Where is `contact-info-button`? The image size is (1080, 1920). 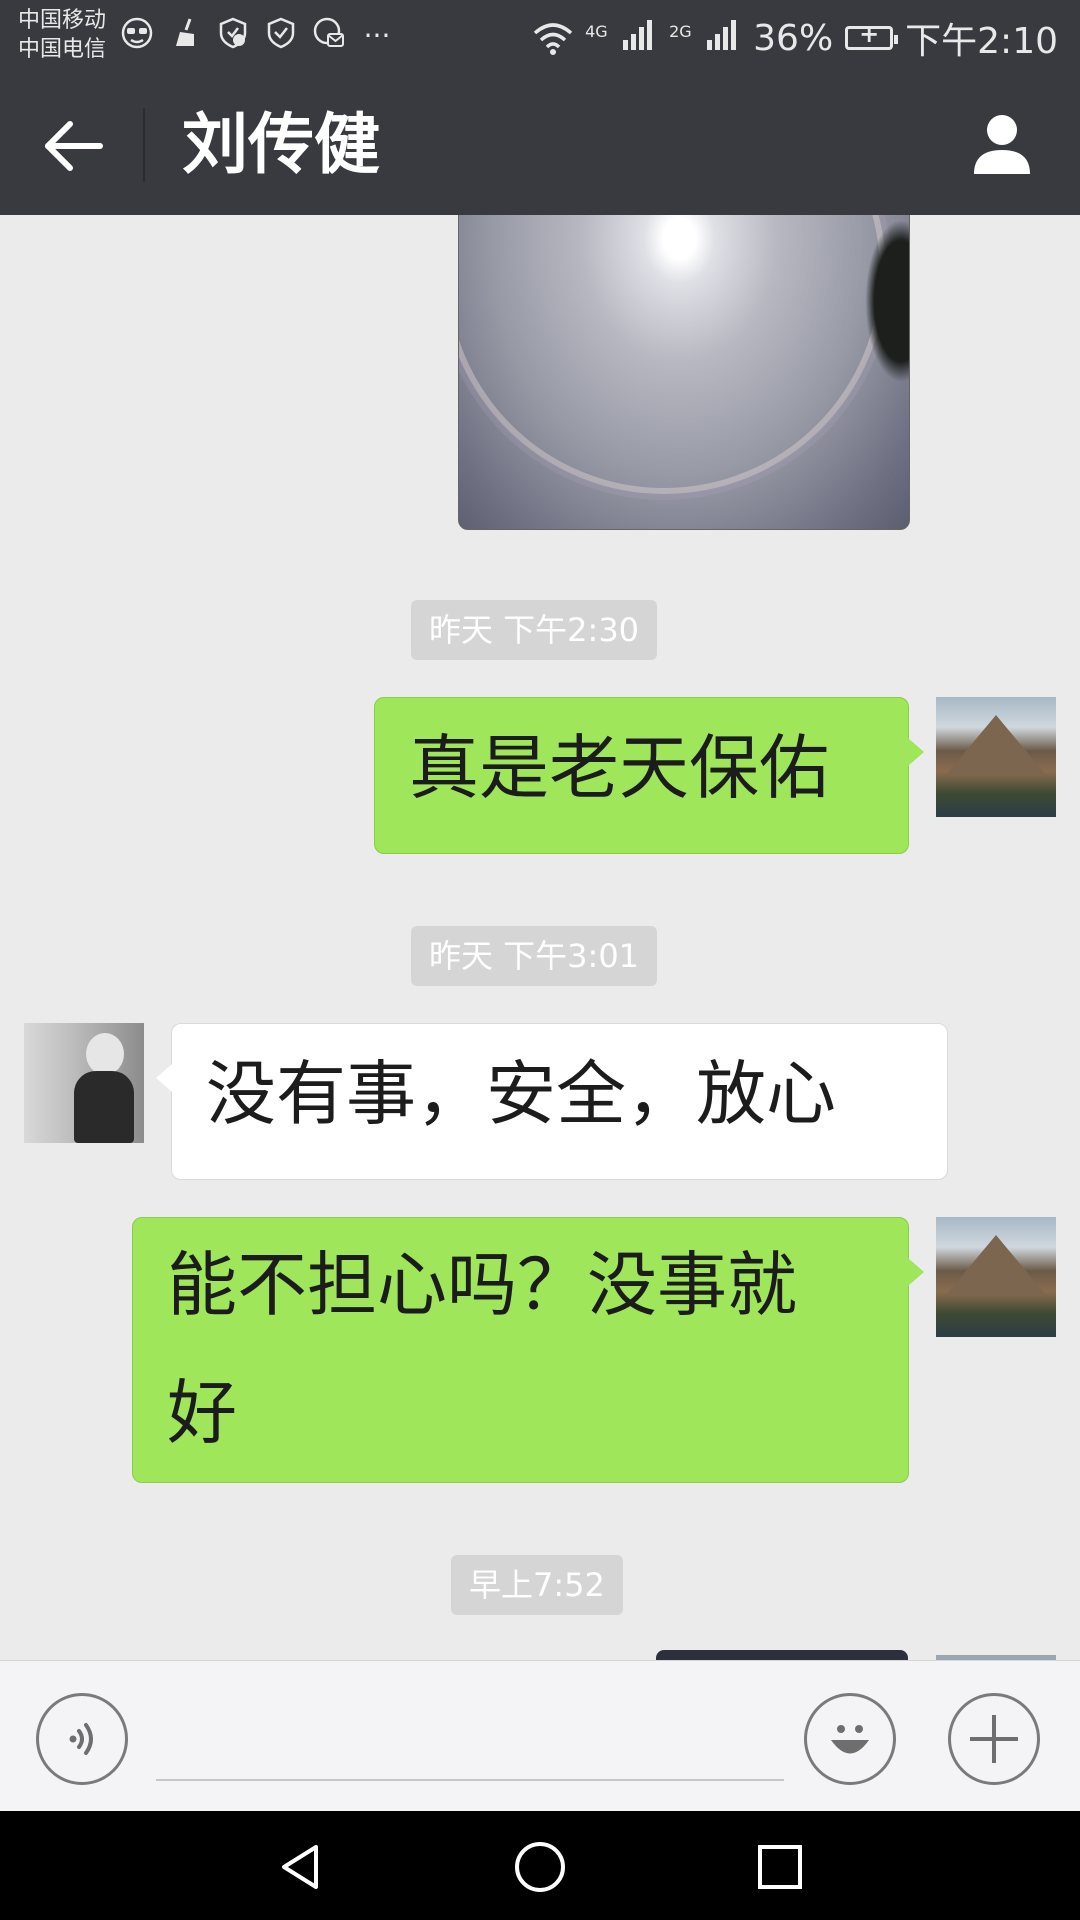
contact-info-button is located at coordinates (1002, 144).